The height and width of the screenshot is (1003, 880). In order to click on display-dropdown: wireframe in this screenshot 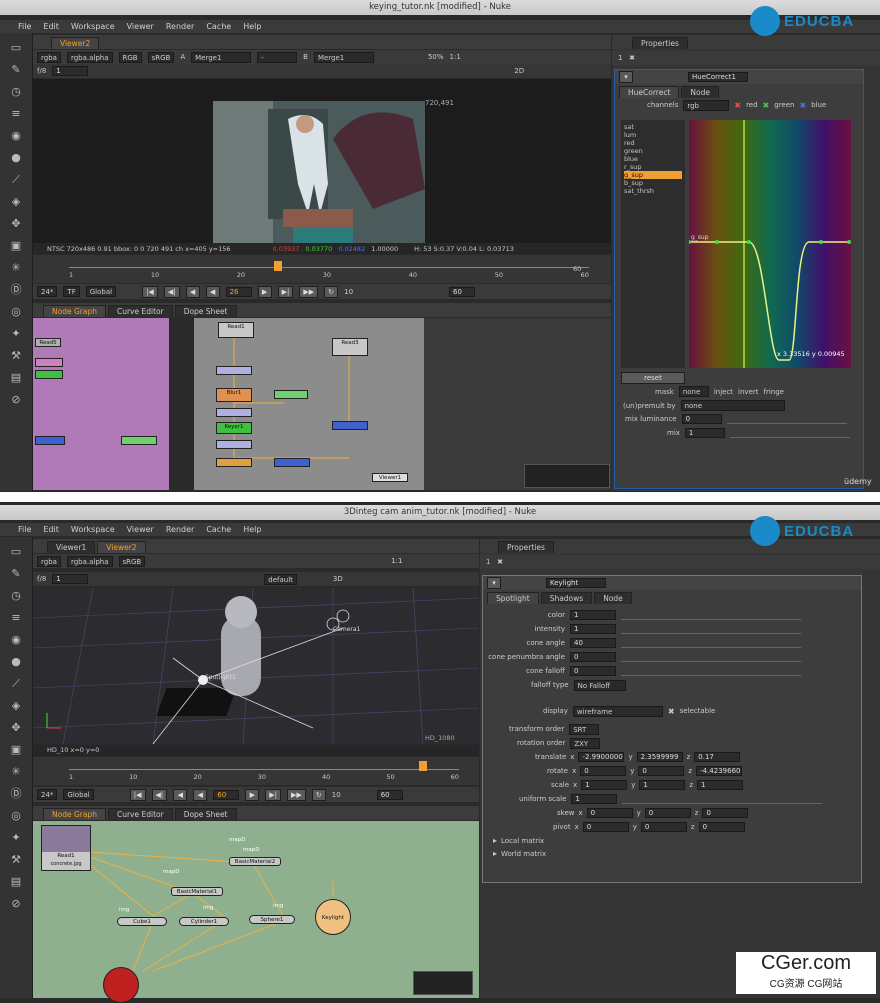, I will do `click(617, 711)`.